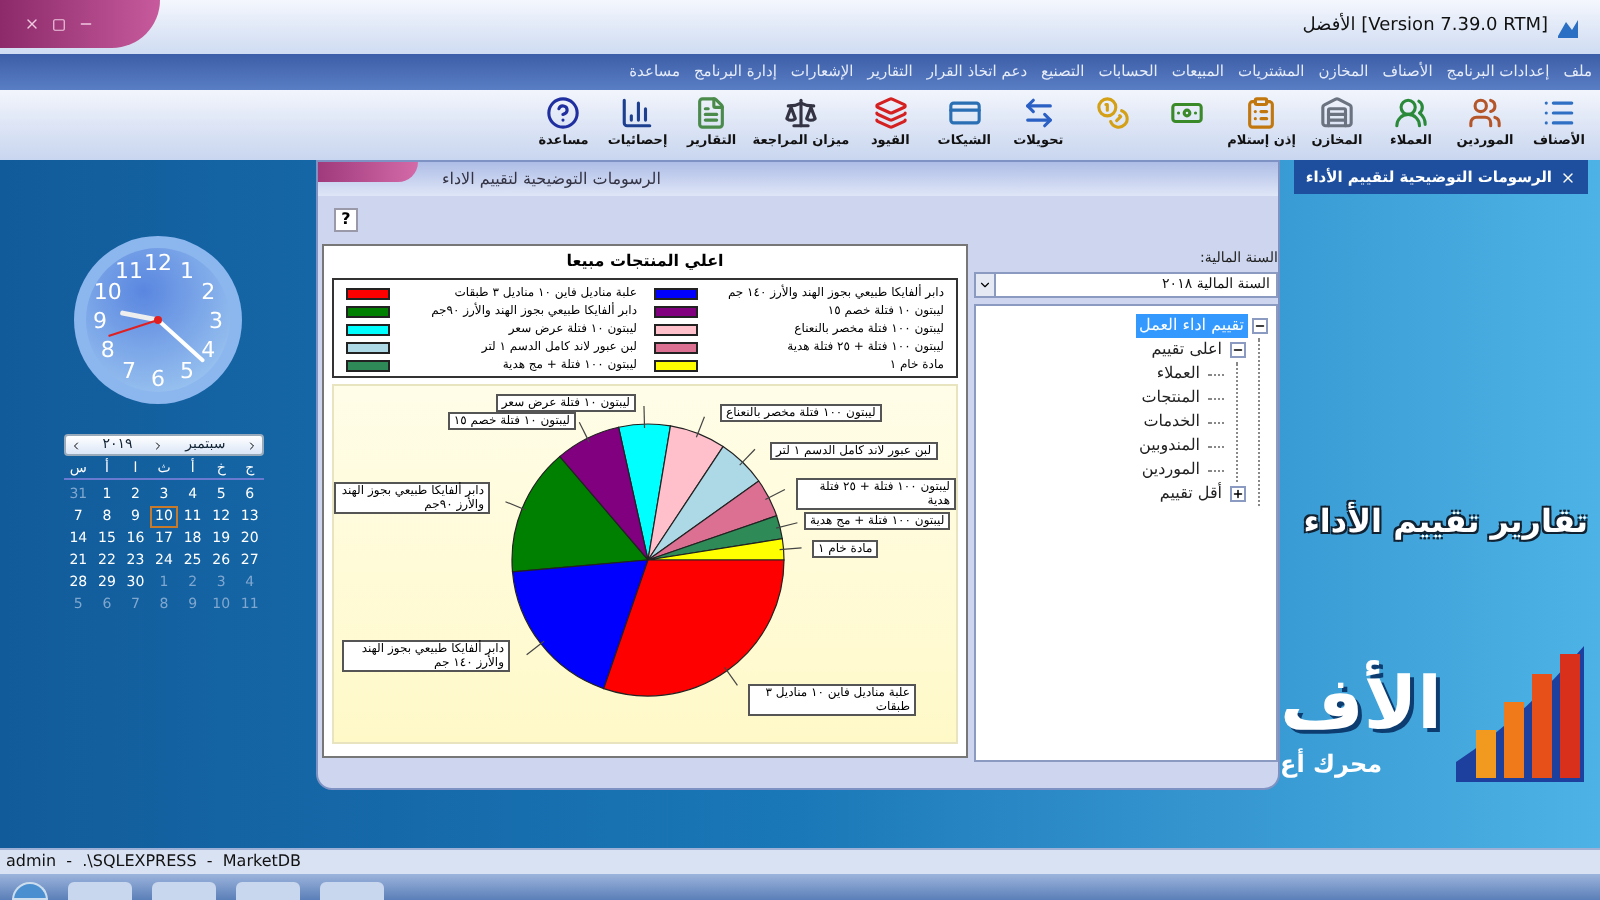 The width and height of the screenshot is (1600, 900). What do you see at coordinates (890, 113) in the screenshot?
I see `layers-icon` at bounding box center [890, 113].